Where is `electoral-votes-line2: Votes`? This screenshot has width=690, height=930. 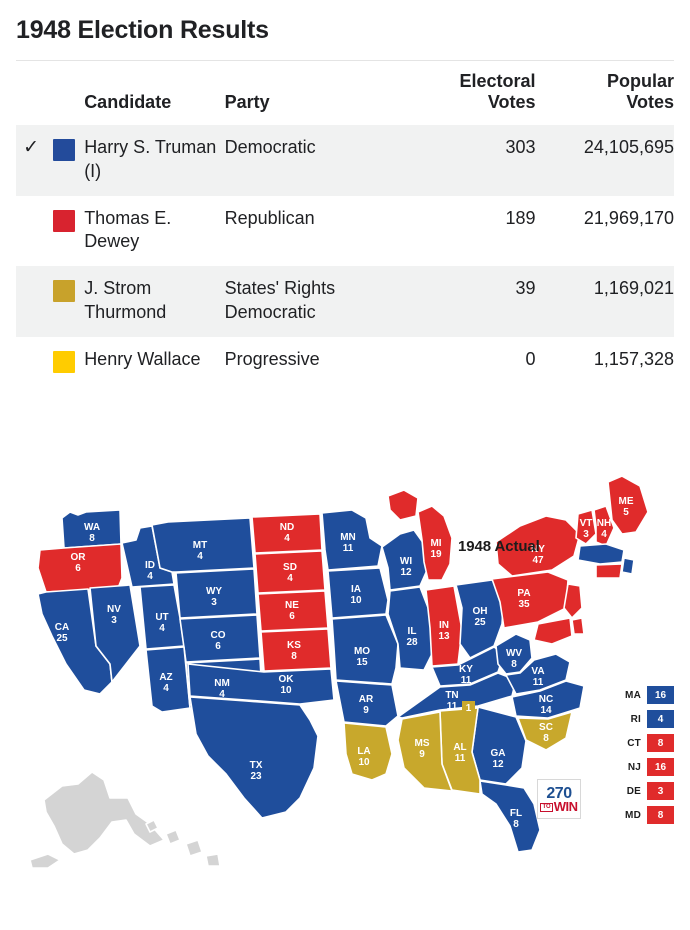 electoral-votes-line2: Votes is located at coordinates (511, 102).